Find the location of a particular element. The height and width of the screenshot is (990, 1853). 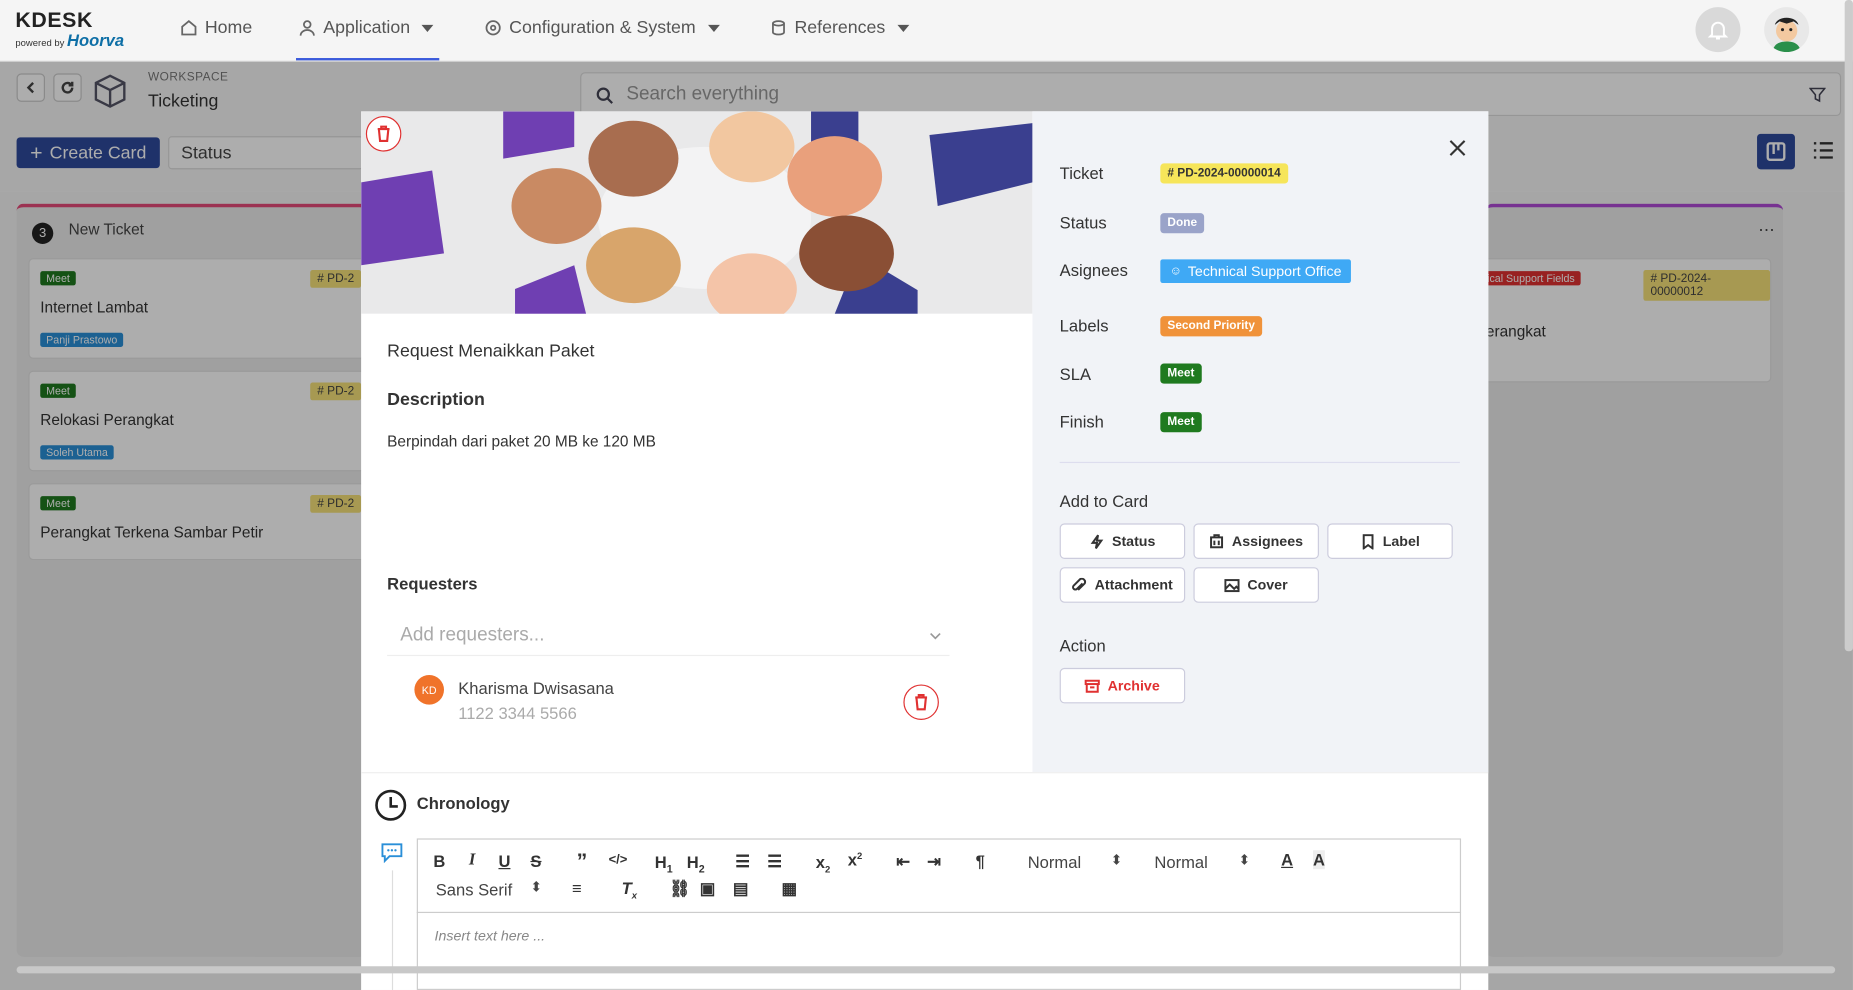

building-icon is located at coordinates (1217, 540).